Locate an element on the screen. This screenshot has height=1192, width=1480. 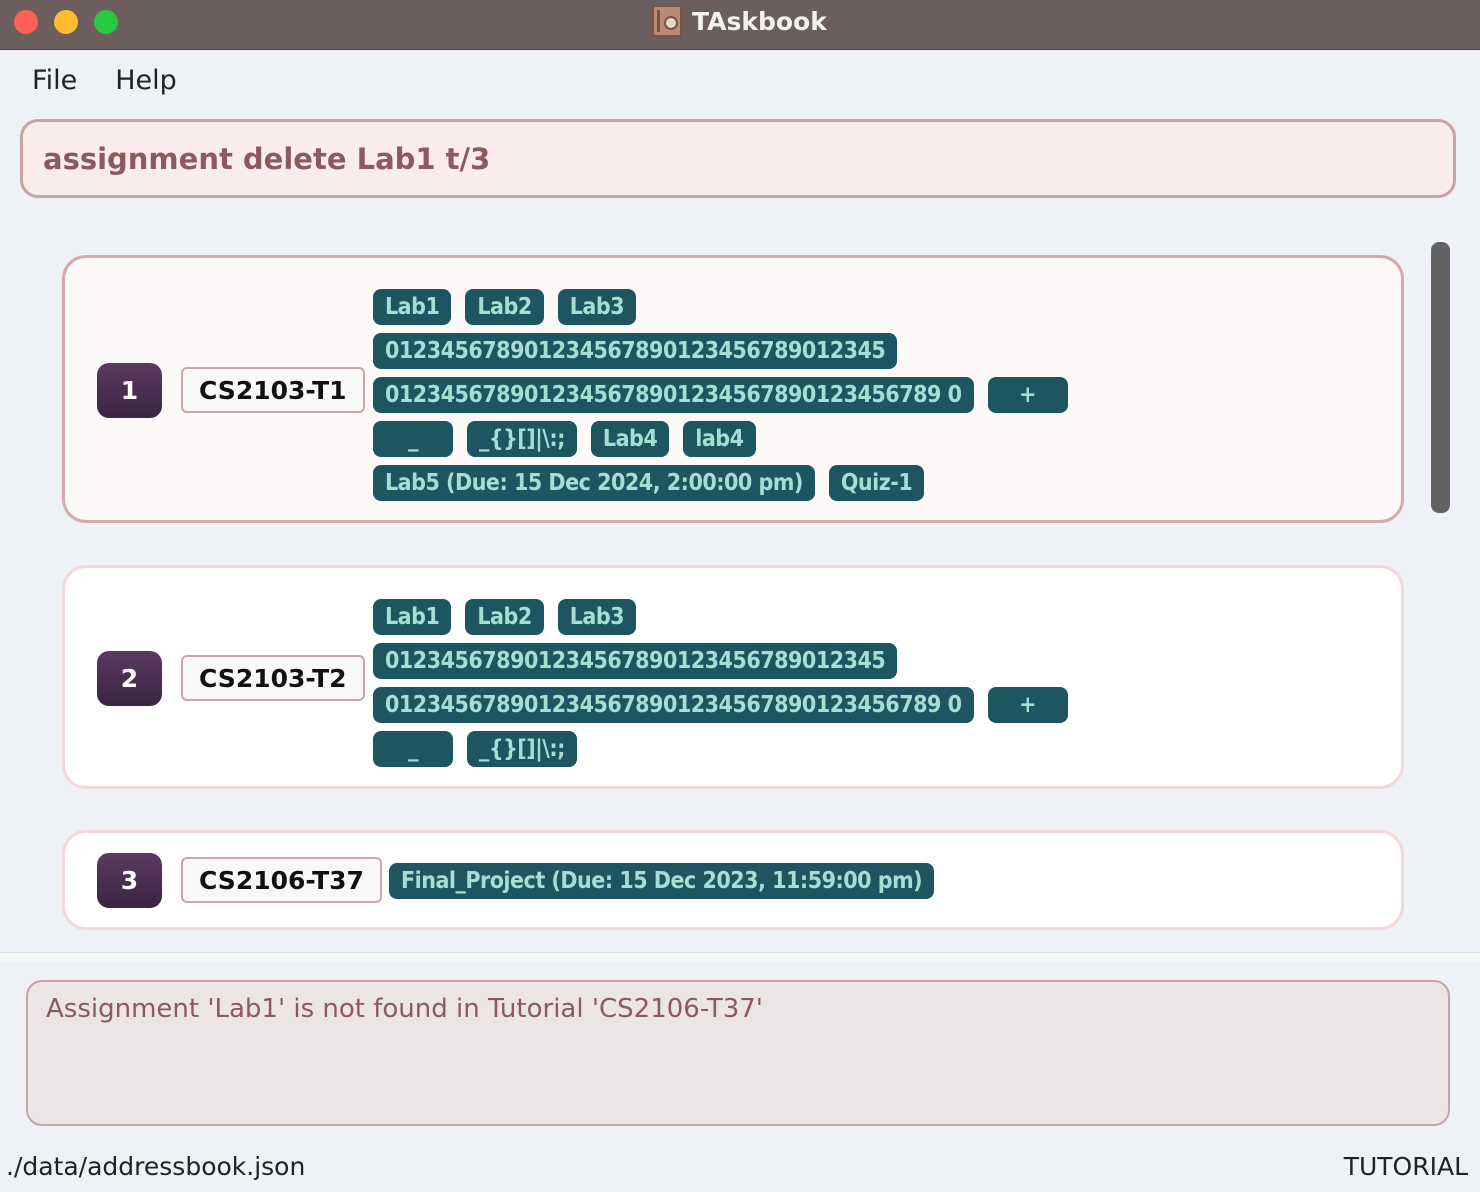
menu-help: Help is located at coordinates (146, 80).